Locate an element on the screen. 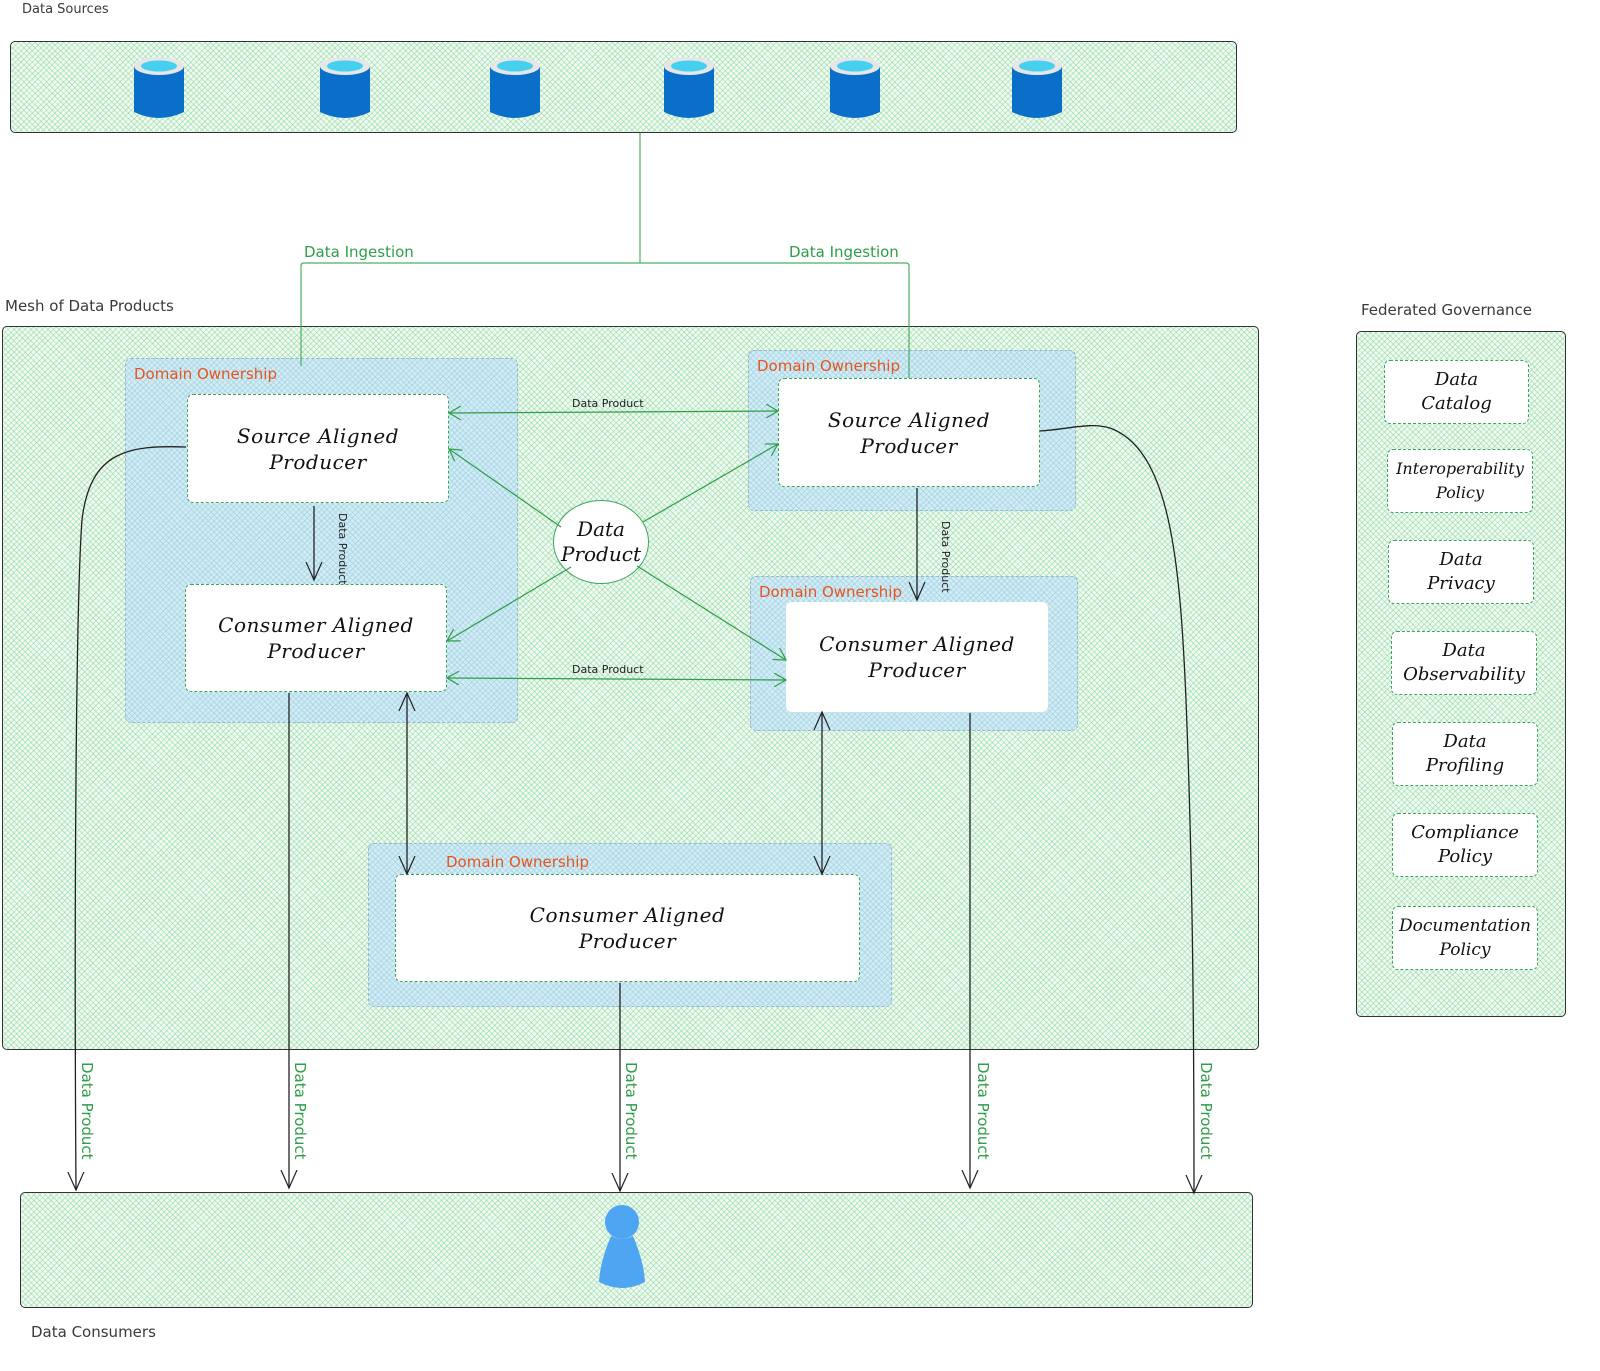 Image resolution: width=1600 pixels, height=1371 pixels. source-aligned-producer-1: Source Aligned Producer is located at coordinates (318, 448).